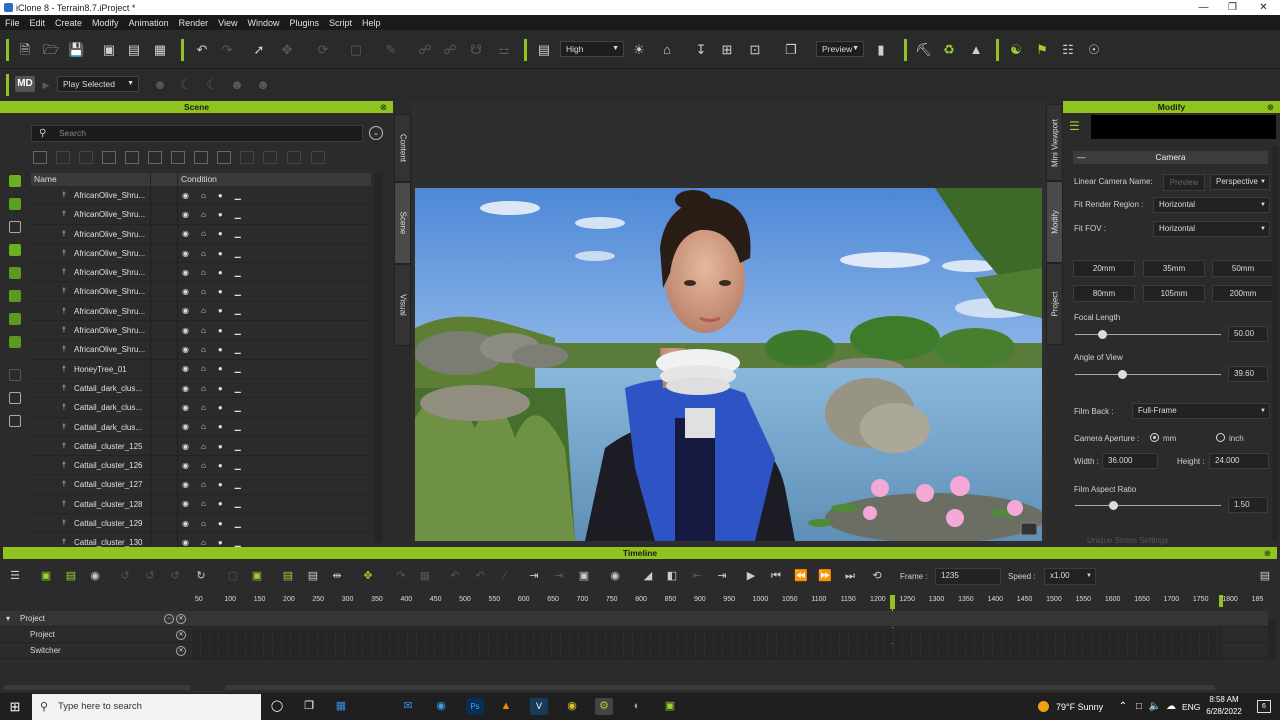 The width and height of the screenshot is (1280, 720). I want to click on home-camera-icon: ⌂, so click(667, 50).